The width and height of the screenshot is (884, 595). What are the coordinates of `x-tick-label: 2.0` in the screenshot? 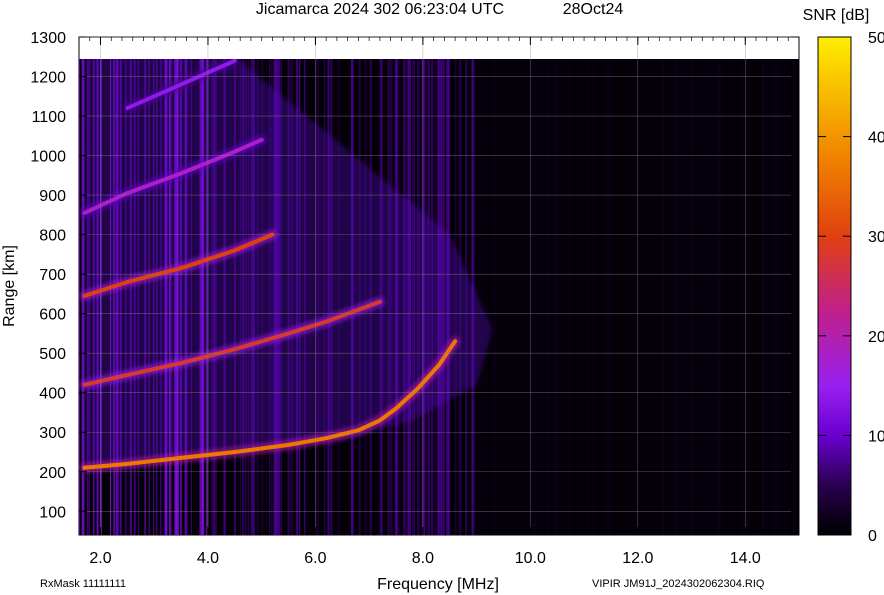 It's located at (100, 558).